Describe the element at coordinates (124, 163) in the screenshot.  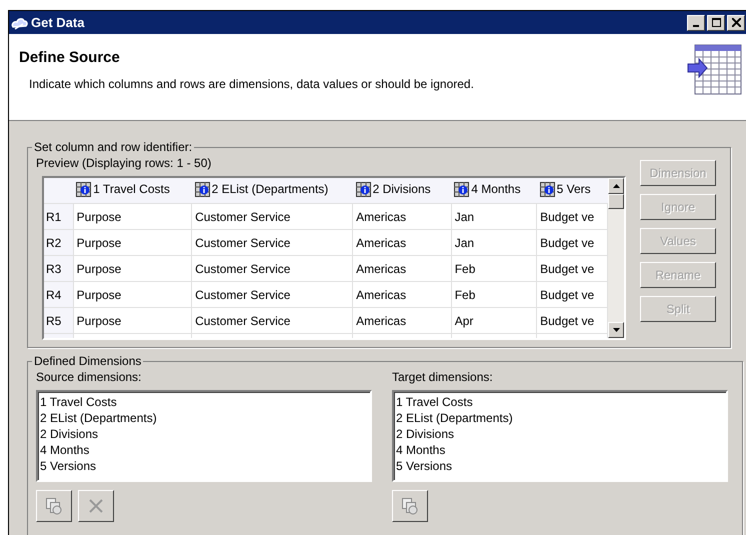
I see `preview-label: Preview (Displaying rows: 1 - 50)` at that location.